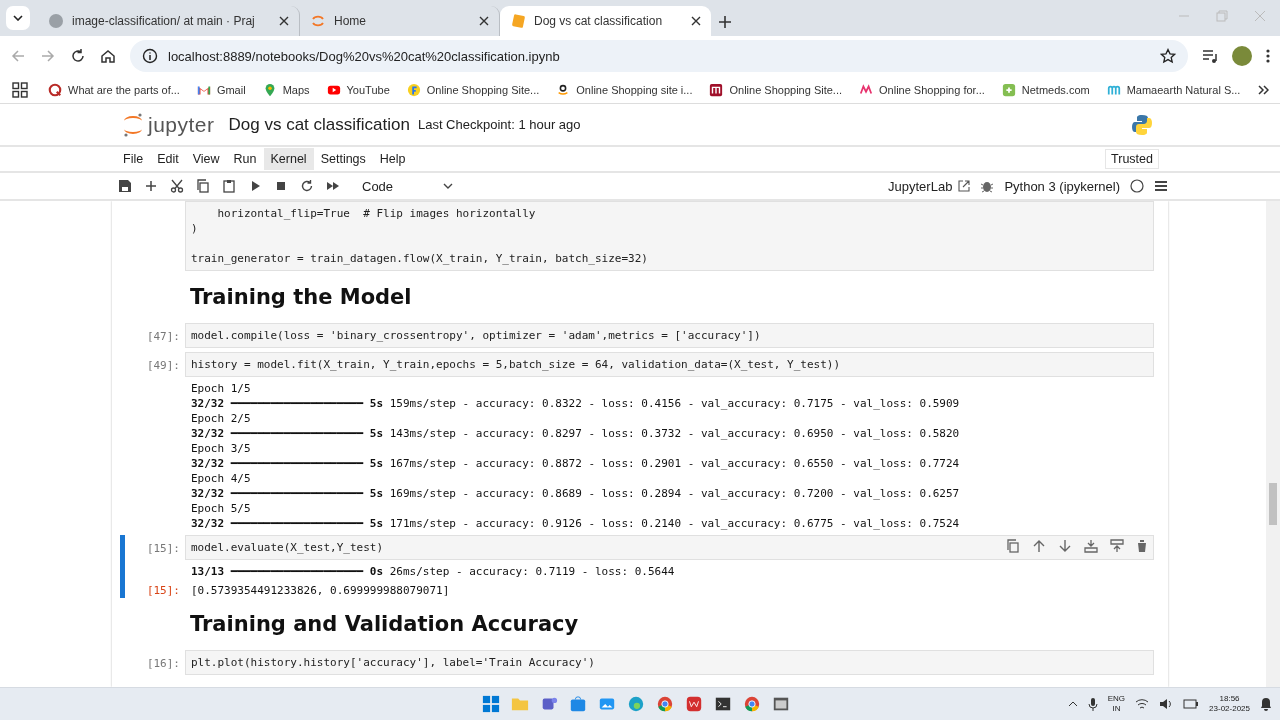  I want to click on save-icon, so click(125, 186).